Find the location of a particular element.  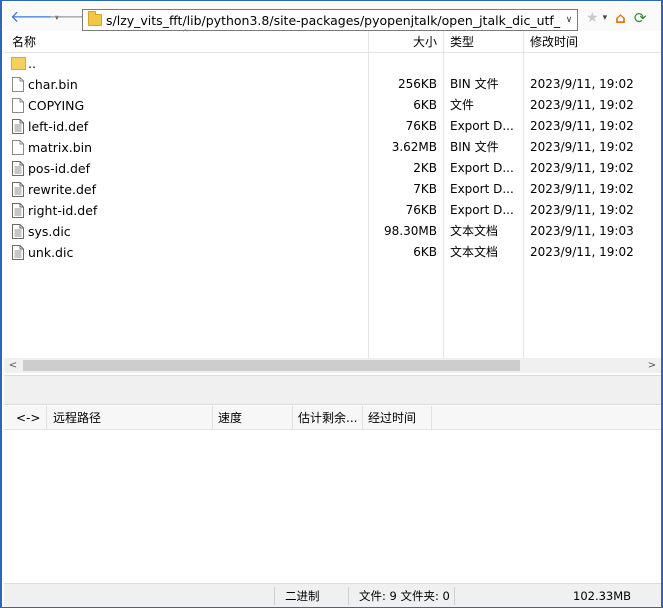

file-name: char.bin is located at coordinates (53, 84).